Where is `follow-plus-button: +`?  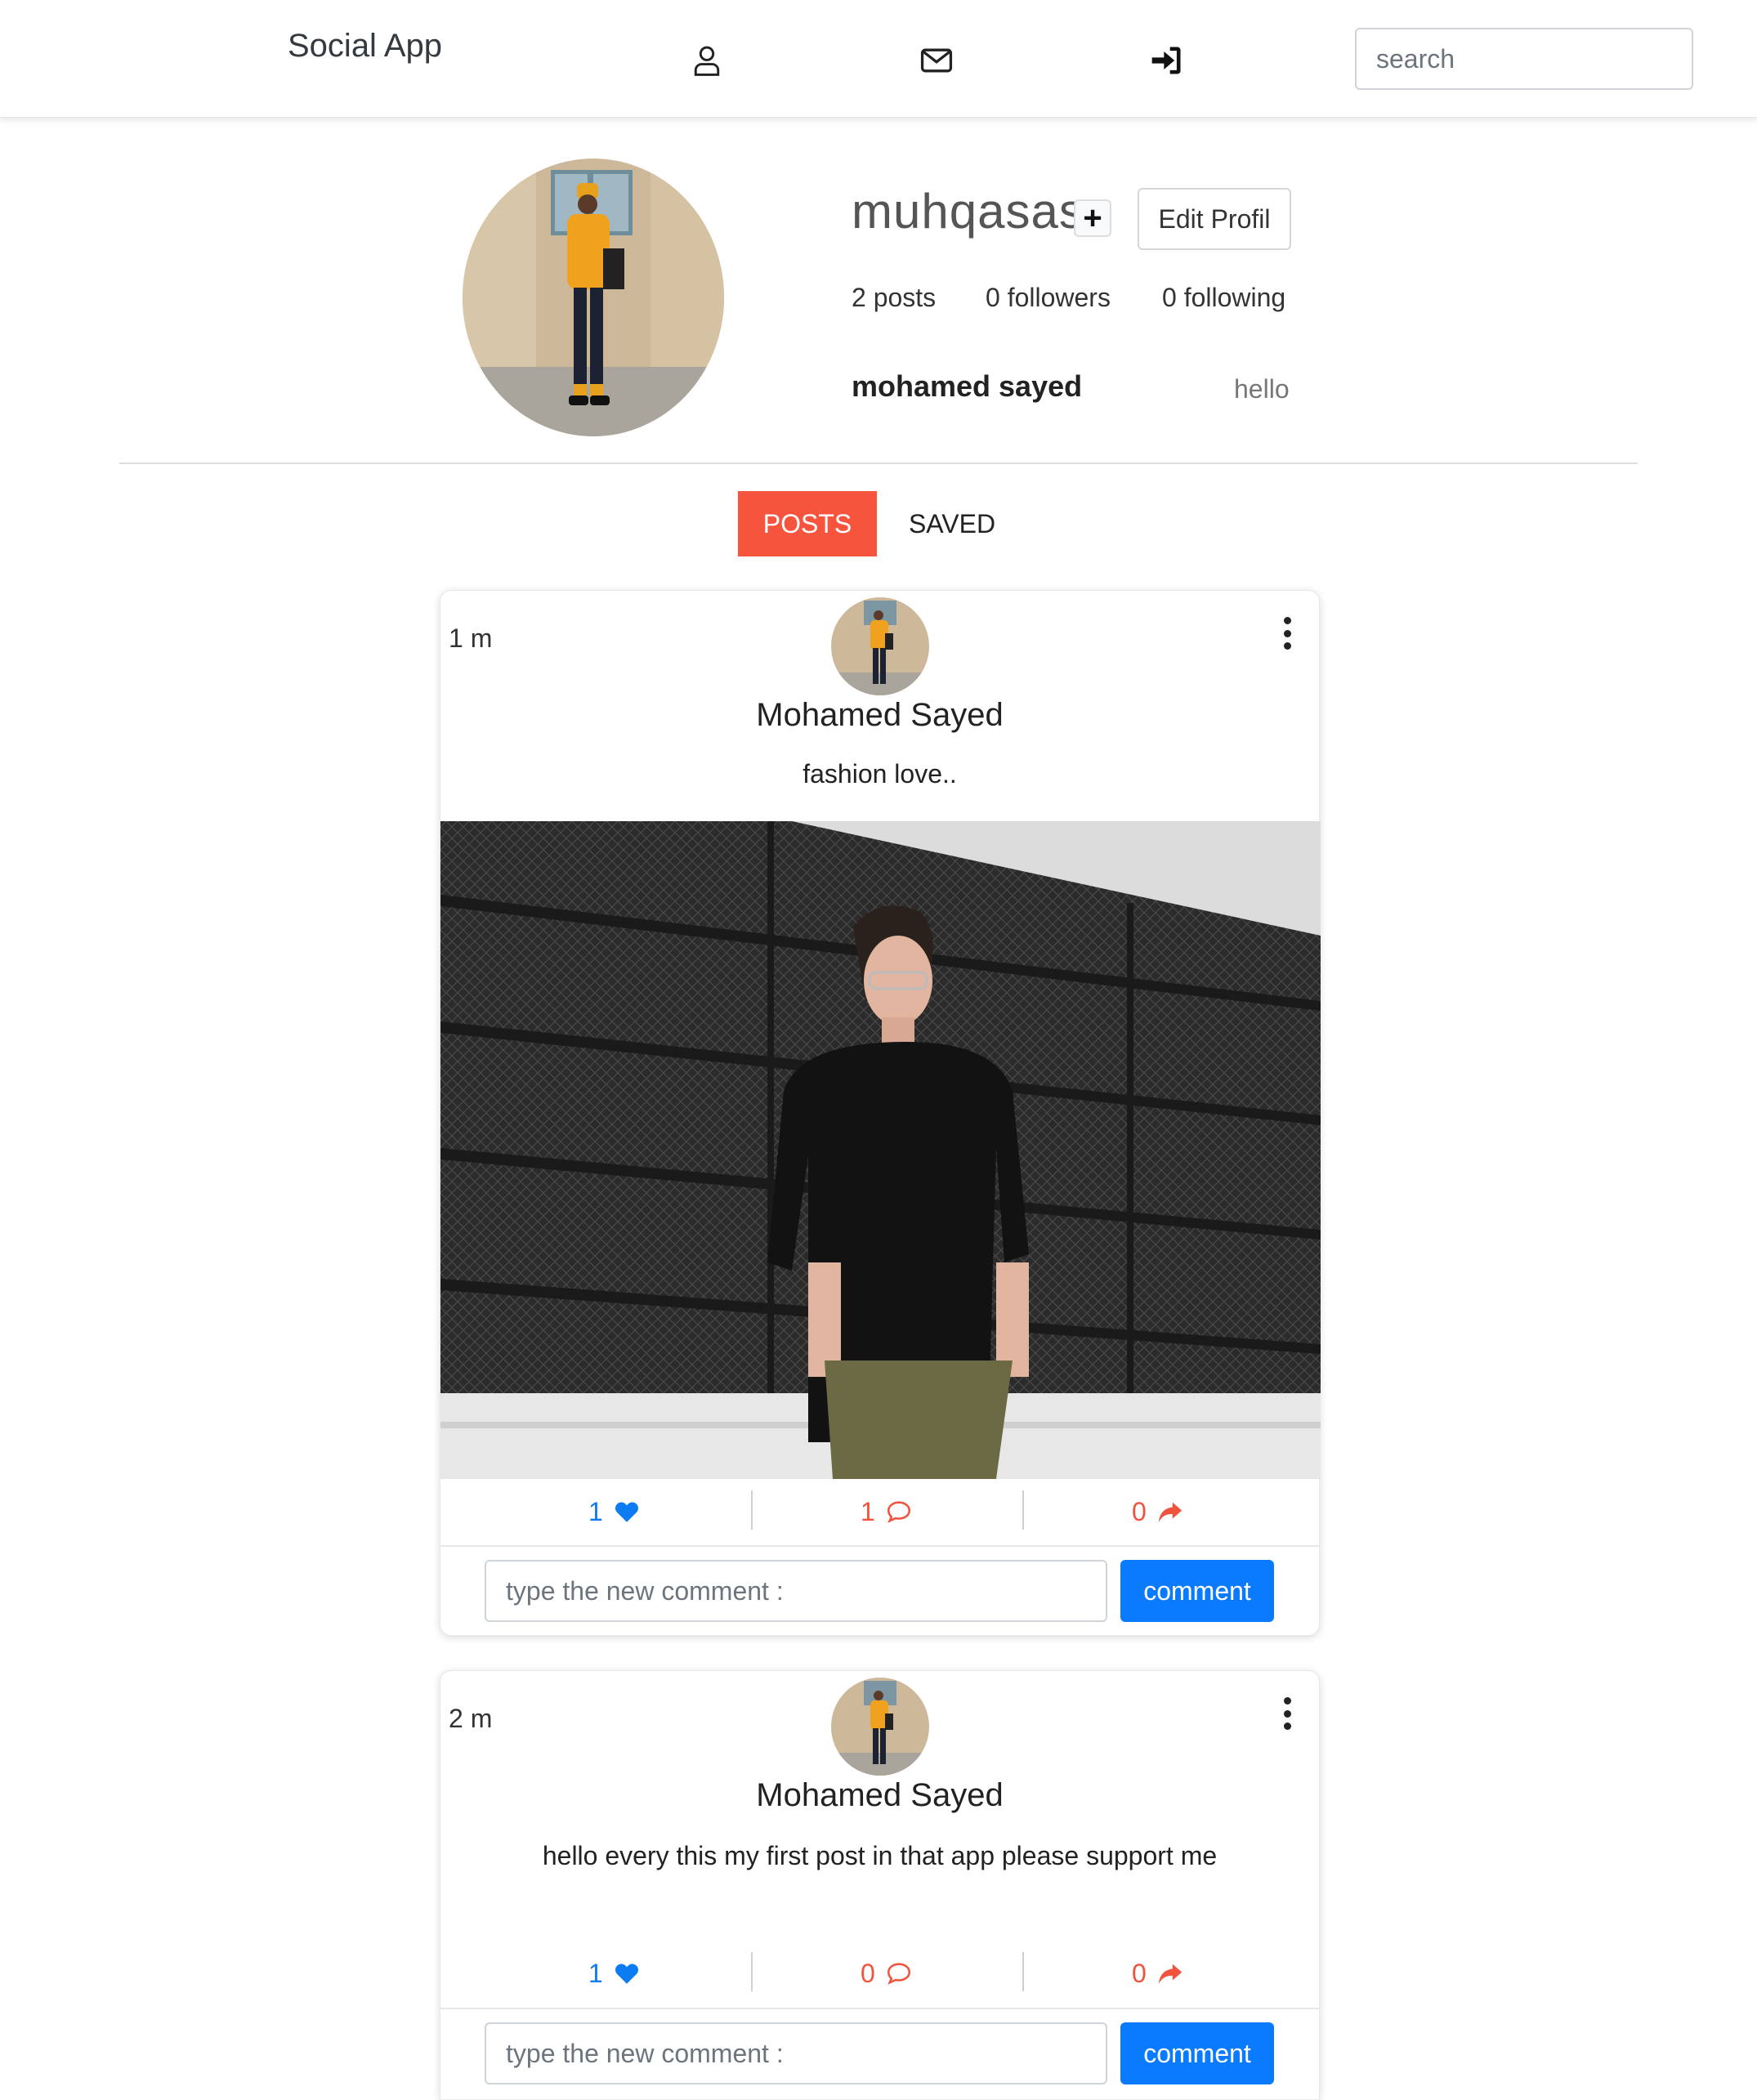
follow-plus-button: + is located at coordinates (1092, 218).